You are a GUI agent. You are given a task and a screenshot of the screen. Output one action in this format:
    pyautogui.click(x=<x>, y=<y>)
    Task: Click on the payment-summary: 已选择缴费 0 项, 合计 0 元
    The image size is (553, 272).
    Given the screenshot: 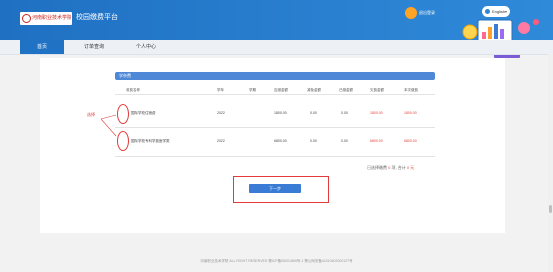 What is the action you would take?
    pyautogui.click(x=390, y=167)
    